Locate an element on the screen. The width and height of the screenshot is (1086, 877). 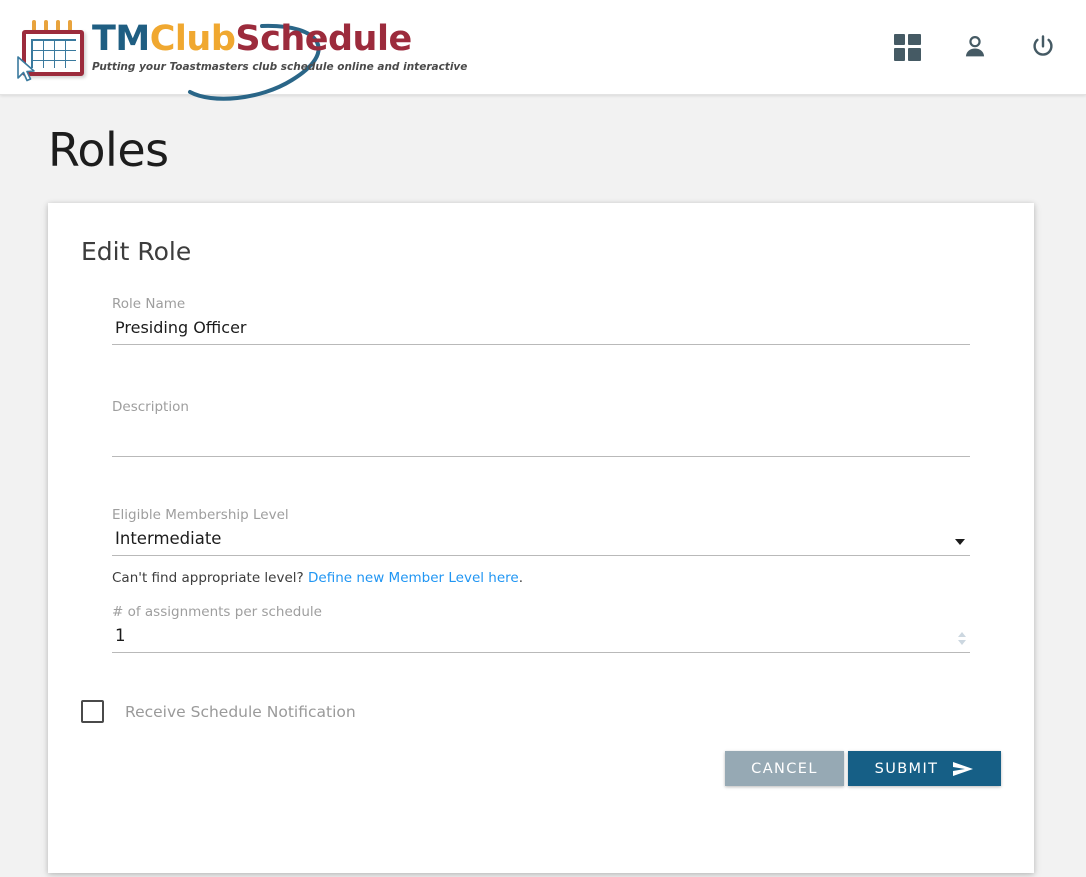
person-icon is located at coordinates (975, 46).